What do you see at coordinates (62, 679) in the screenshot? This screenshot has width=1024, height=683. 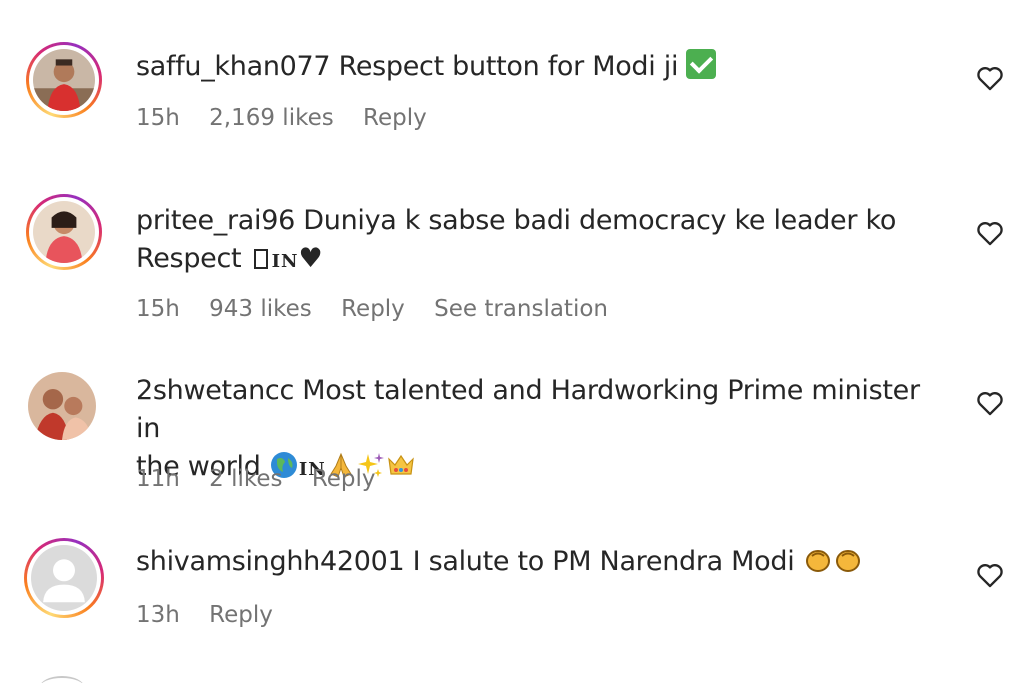 I see `next-comment-avatar` at bounding box center [62, 679].